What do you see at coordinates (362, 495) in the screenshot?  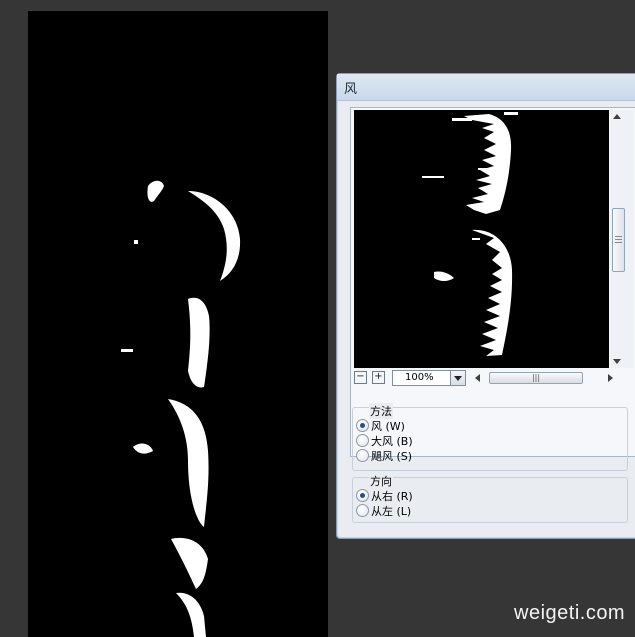 I see `radio-from-right` at bounding box center [362, 495].